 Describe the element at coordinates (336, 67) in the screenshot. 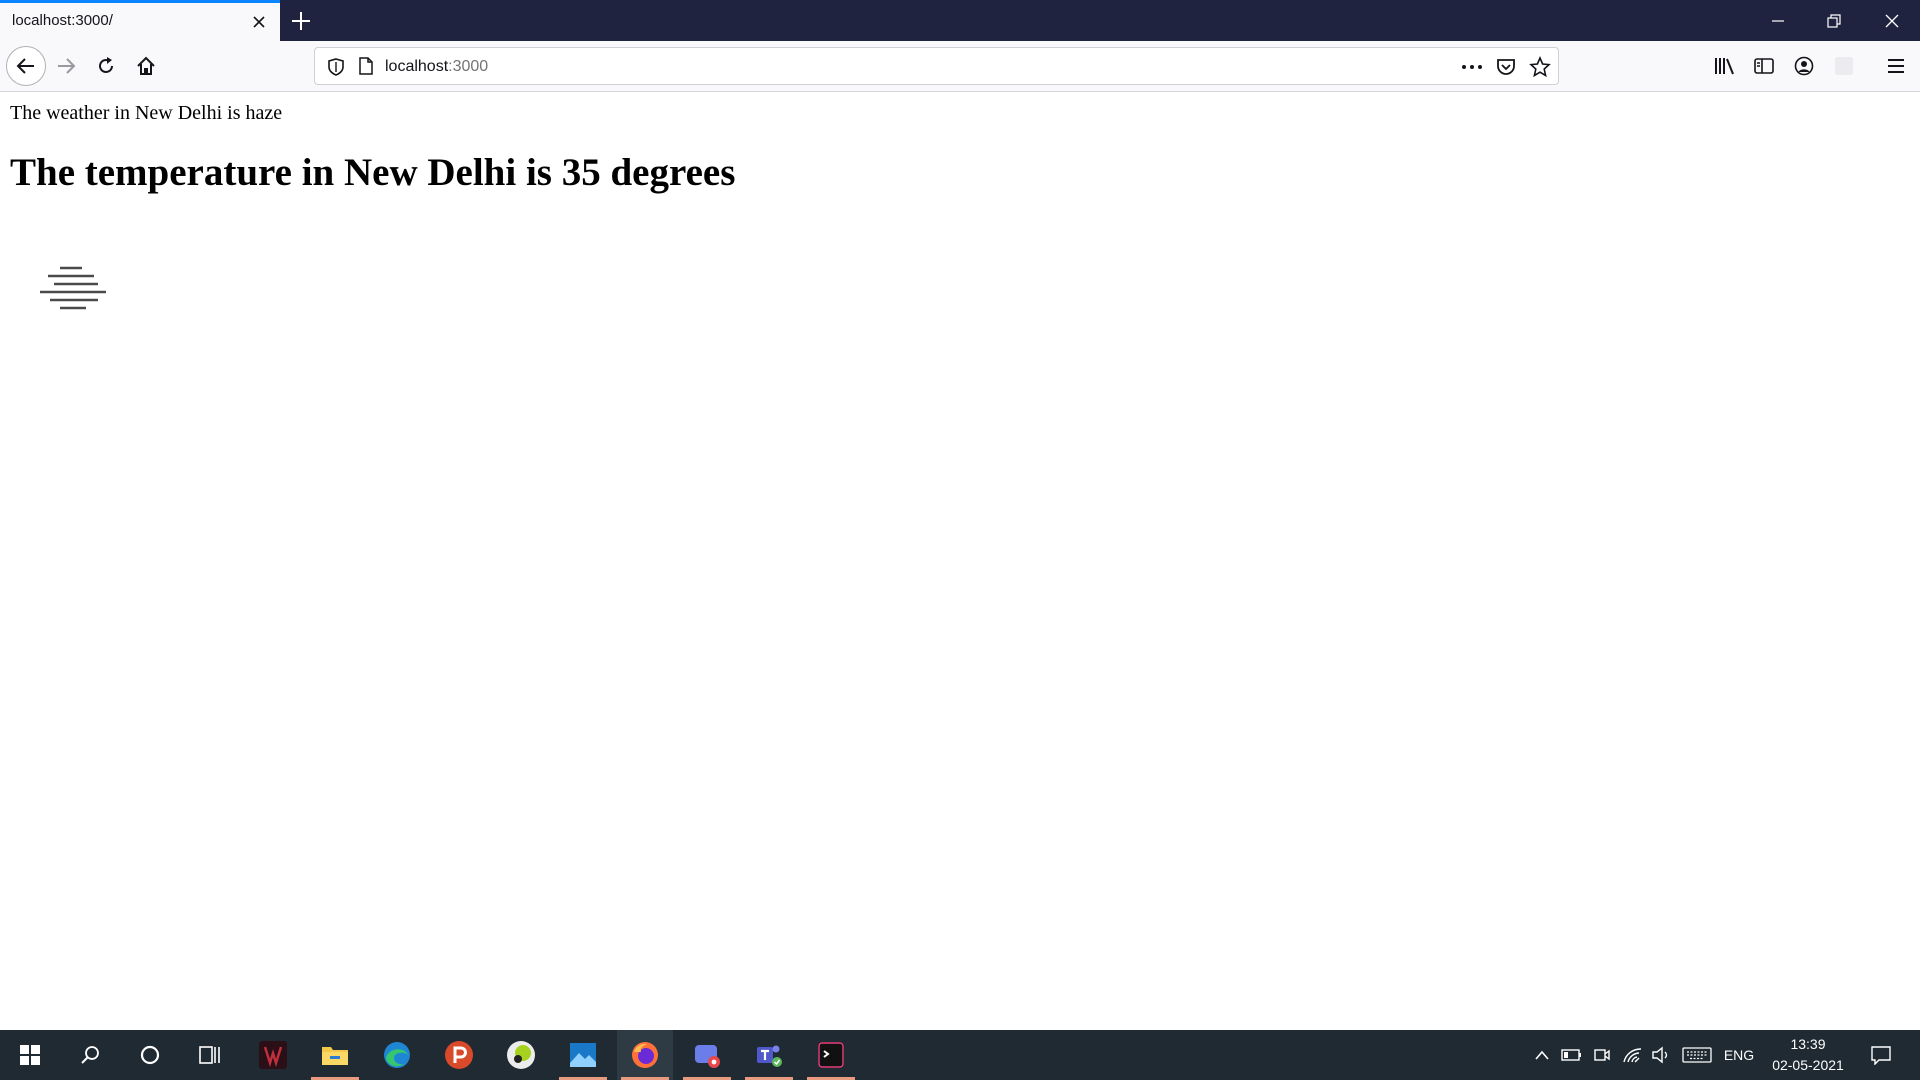

I see `tracking-shield-icon` at that location.